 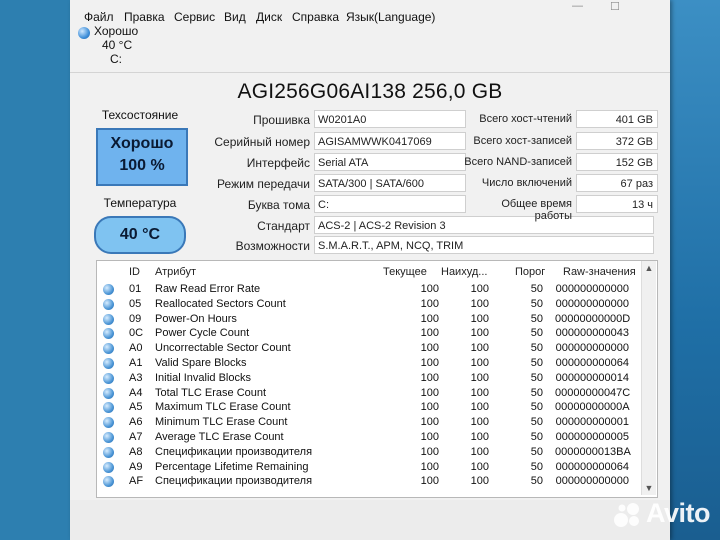 I want to click on cell-name: Valid Spare Blocks, so click(x=201, y=363).